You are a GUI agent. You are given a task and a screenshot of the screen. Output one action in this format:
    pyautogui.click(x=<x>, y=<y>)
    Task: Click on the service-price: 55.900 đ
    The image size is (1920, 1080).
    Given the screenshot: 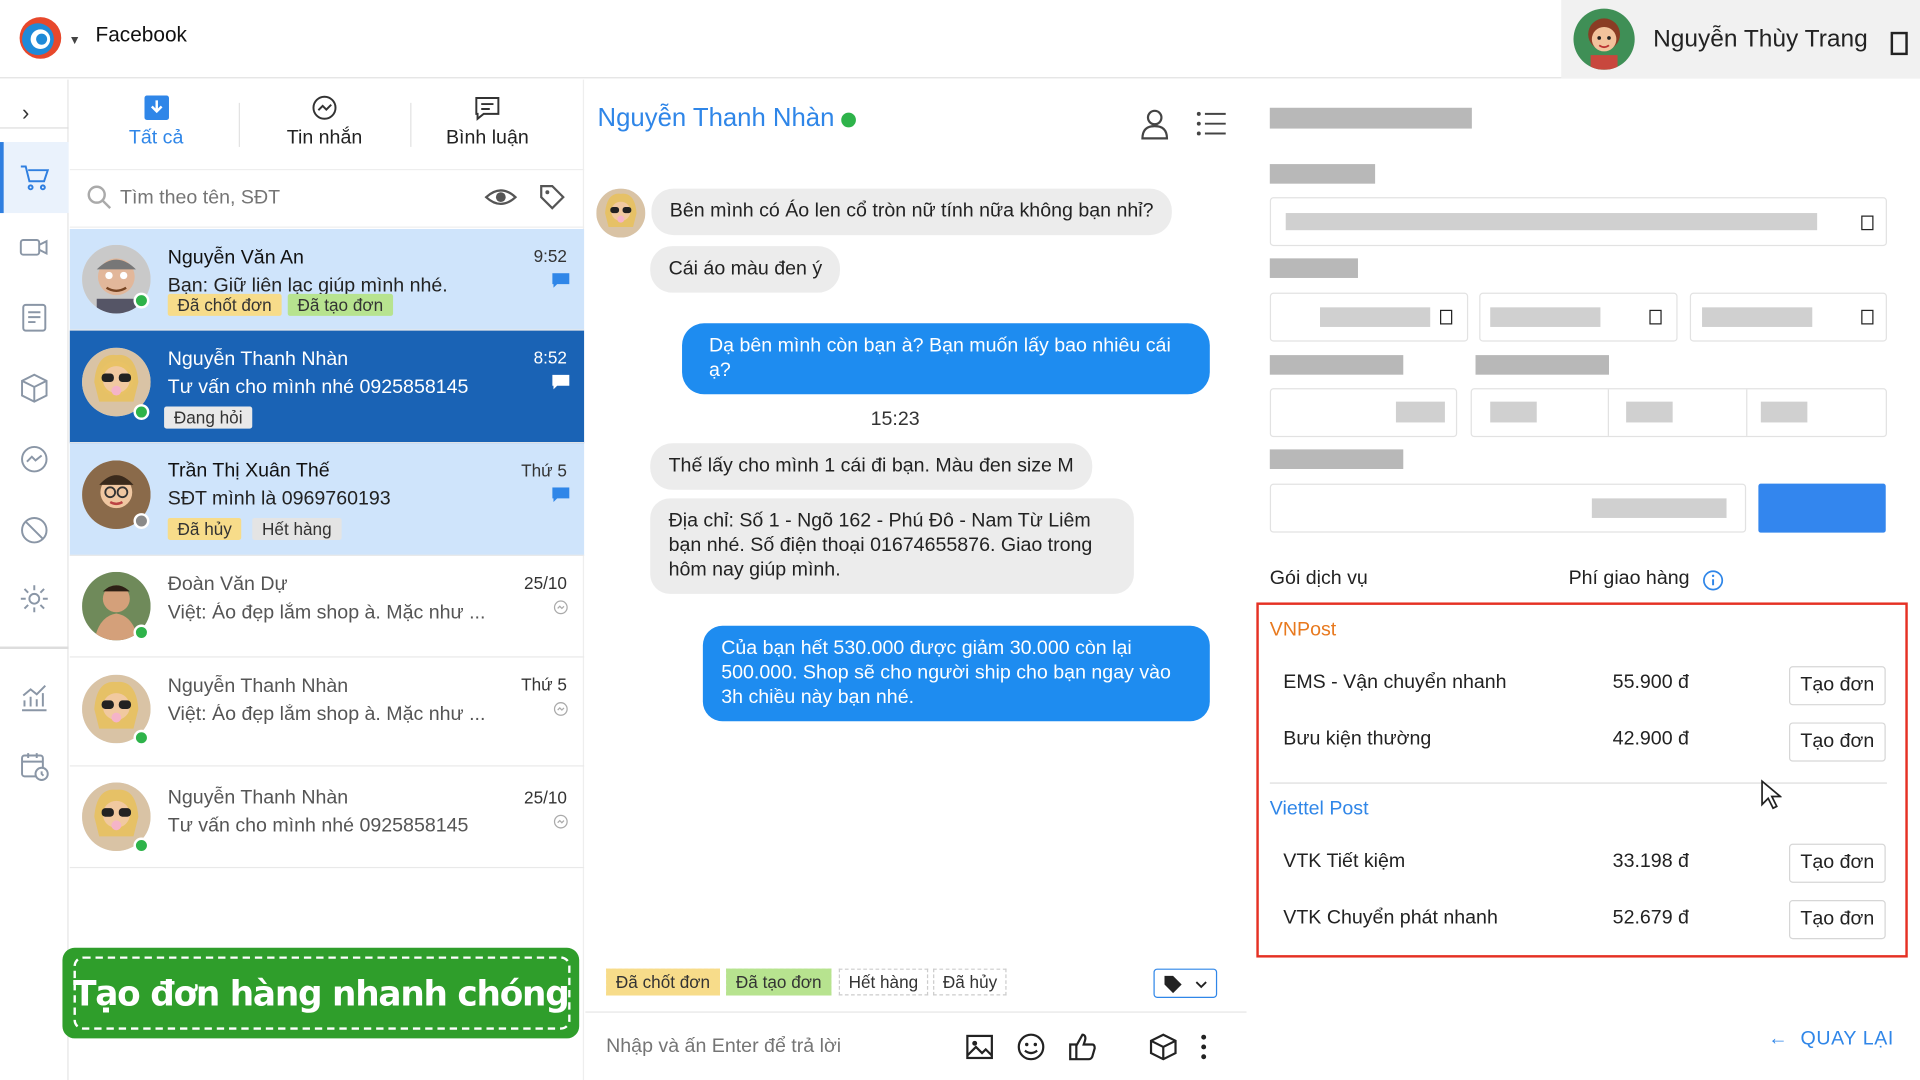 What is the action you would take?
    pyautogui.click(x=1650, y=683)
    